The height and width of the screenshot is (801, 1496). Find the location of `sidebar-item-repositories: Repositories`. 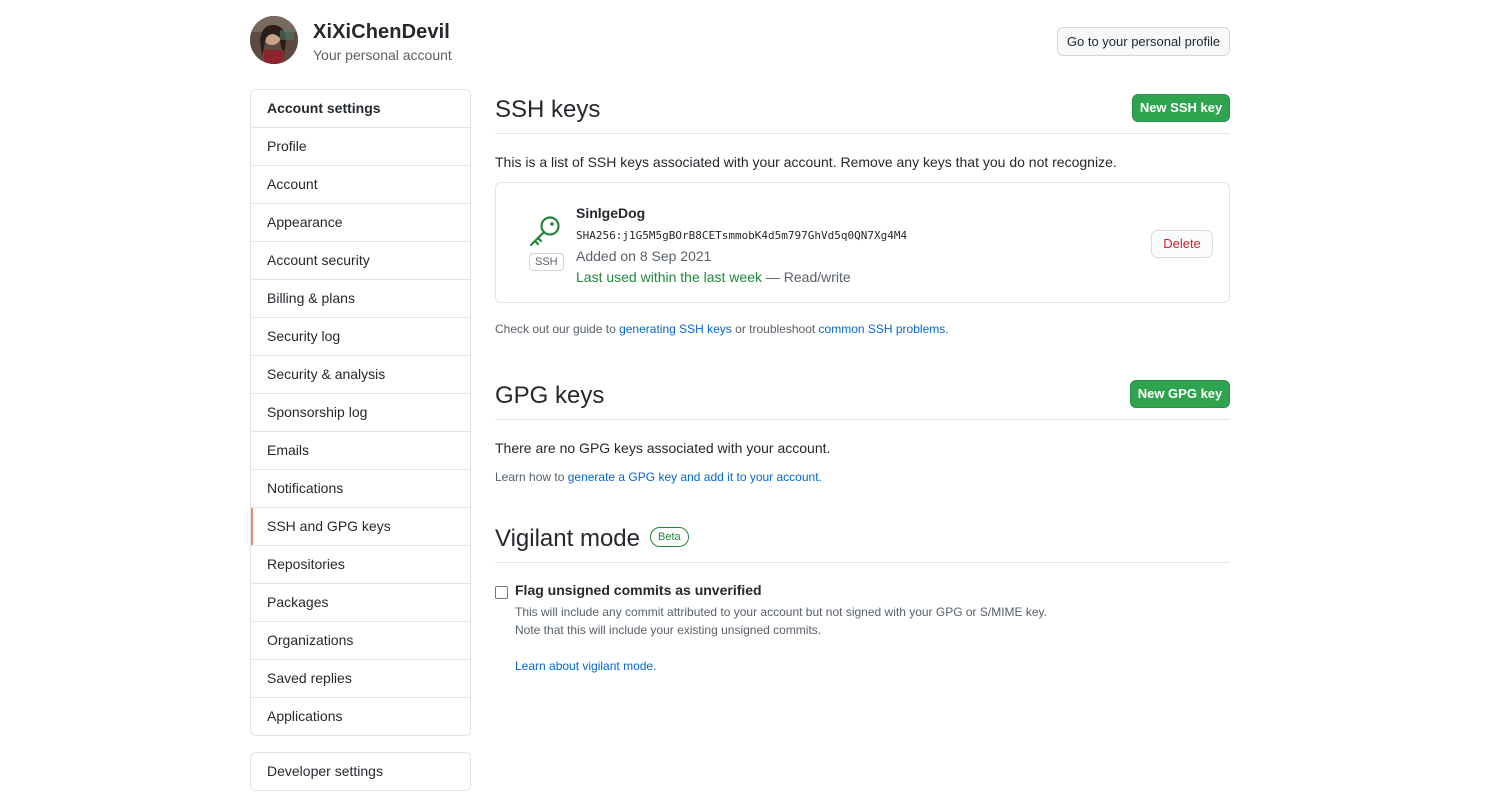

sidebar-item-repositories: Repositories is located at coordinates (360, 565).